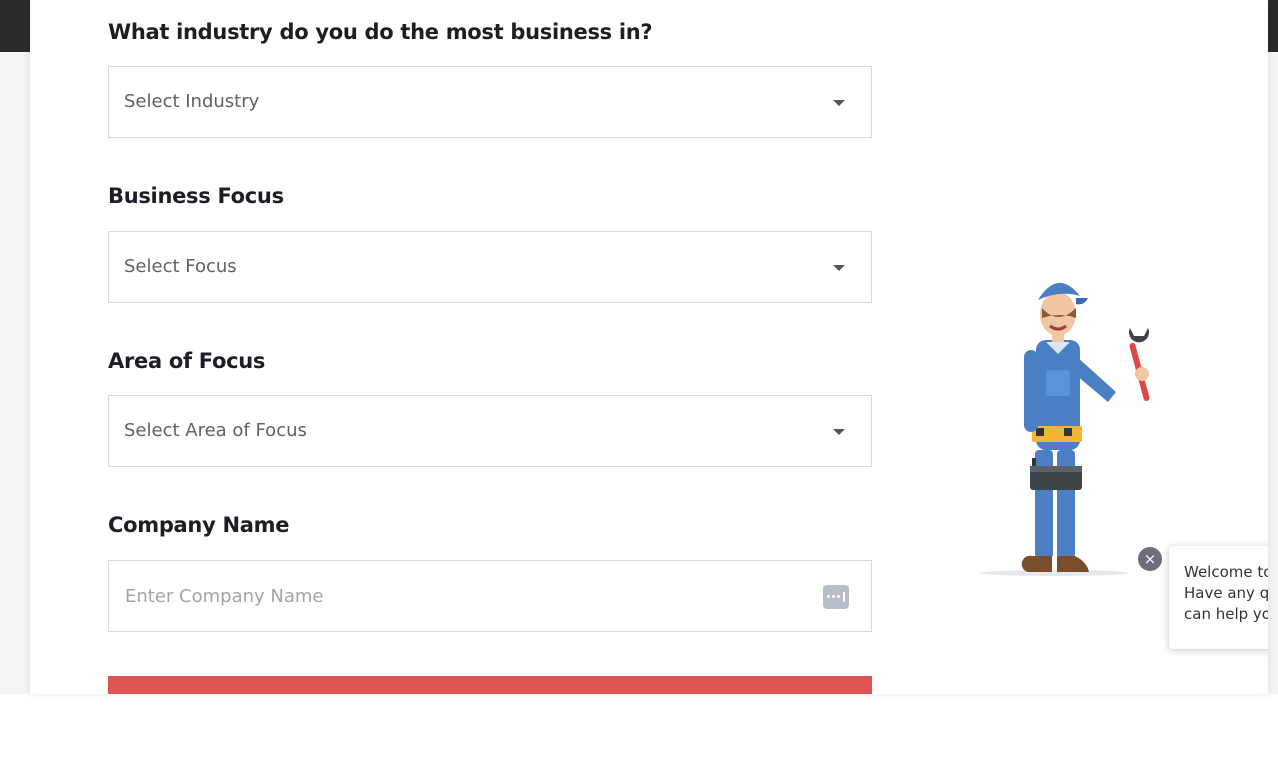  Describe the element at coordinates (196, 196) in the screenshot. I see `business-focus-label: Business Focus` at that location.